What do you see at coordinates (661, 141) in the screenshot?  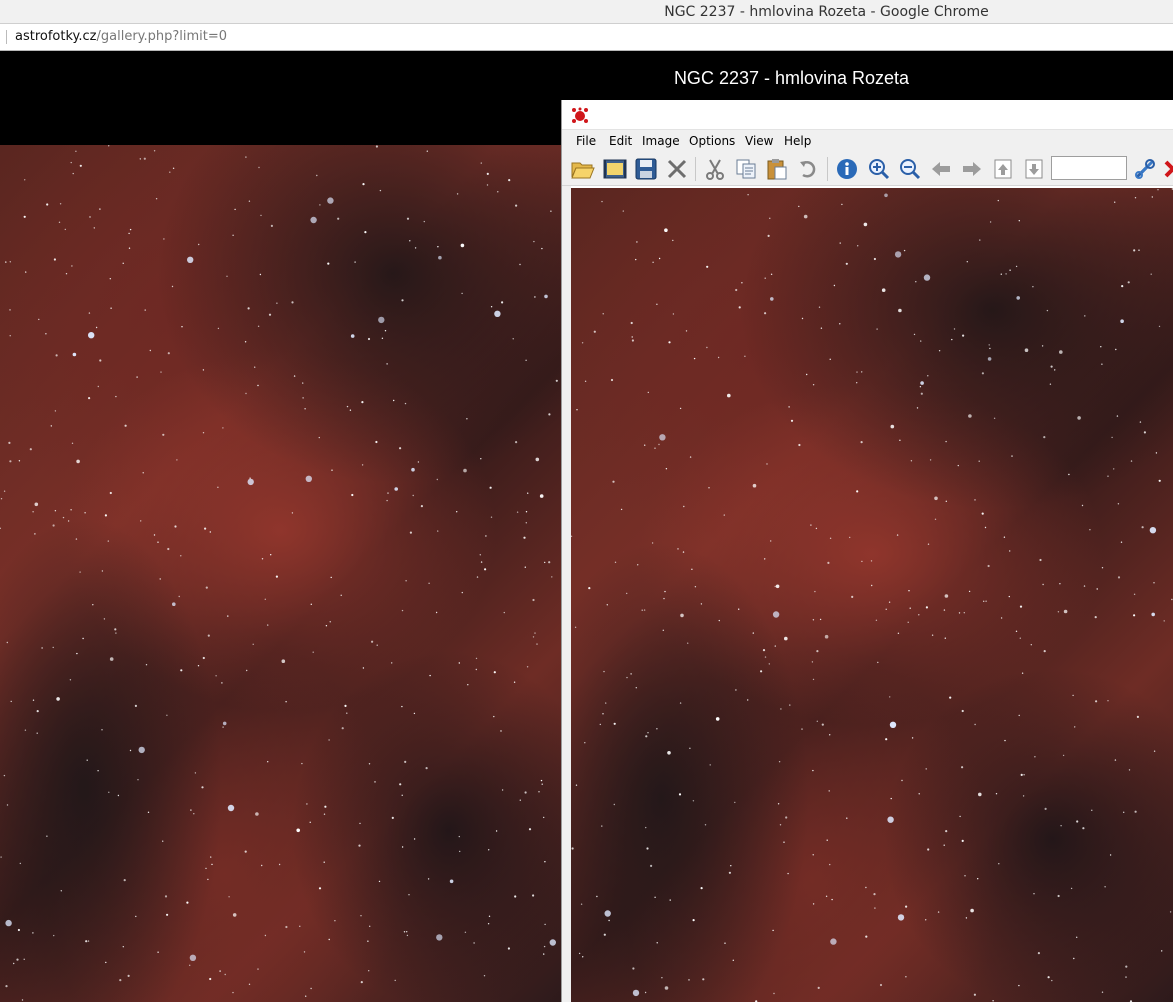 I see `menu-image: Image` at bounding box center [661, 141].